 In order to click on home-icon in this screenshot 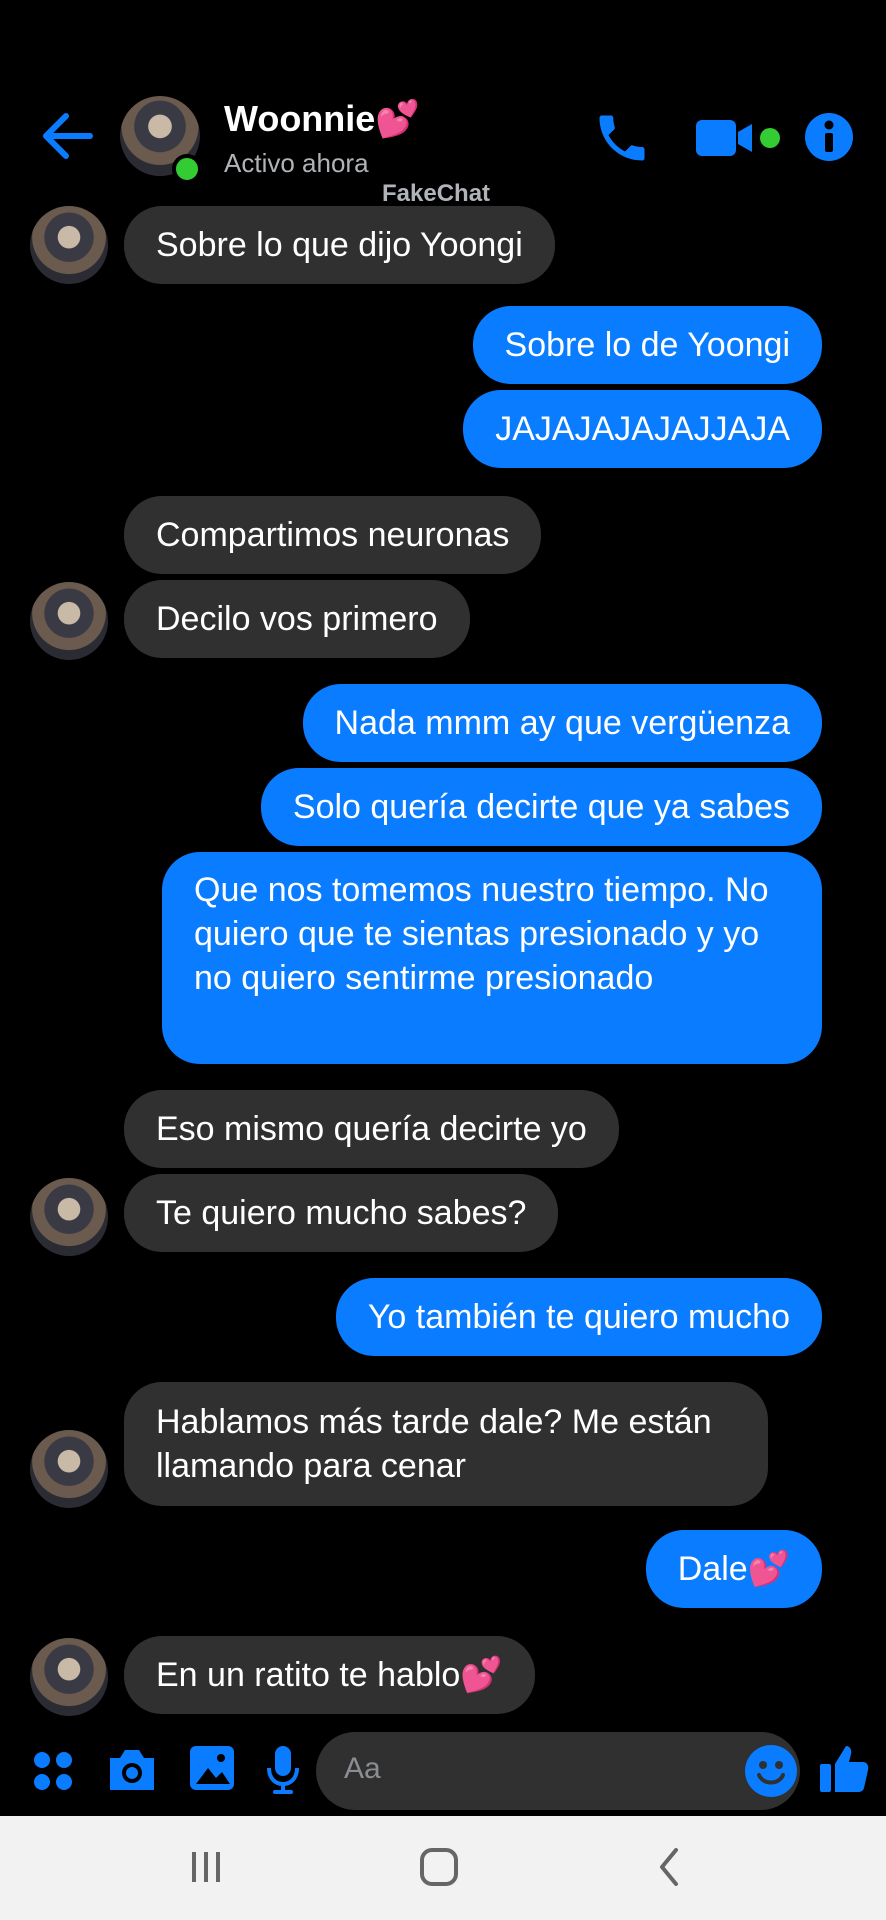, I will do `click(439, 1867)`.